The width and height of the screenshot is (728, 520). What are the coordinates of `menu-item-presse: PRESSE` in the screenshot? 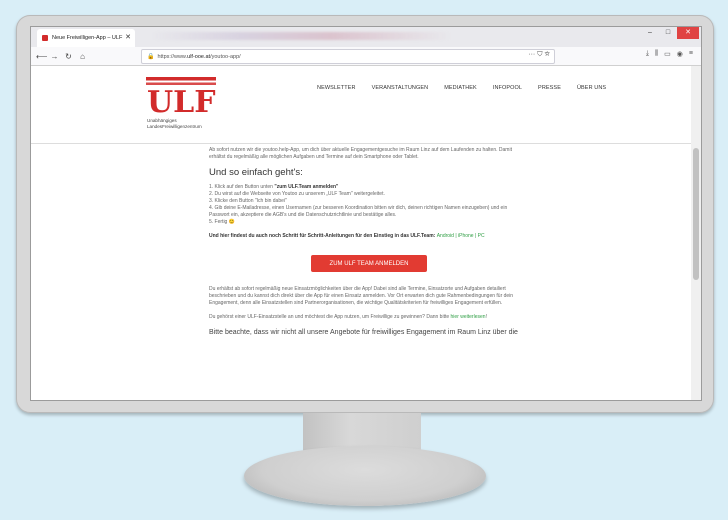 It's located at (549, 88).